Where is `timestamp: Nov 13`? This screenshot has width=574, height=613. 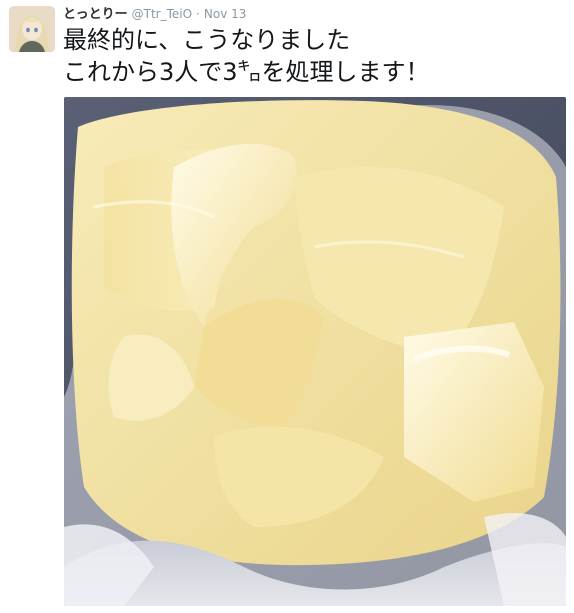
timestamp: Nov 13 is located at coordinates (225, 14).